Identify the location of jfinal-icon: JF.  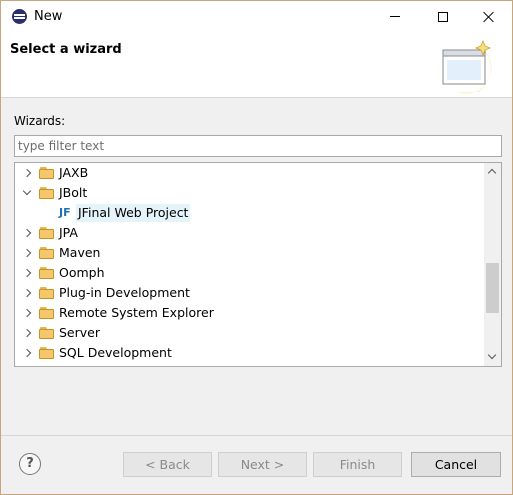
(65, 212).